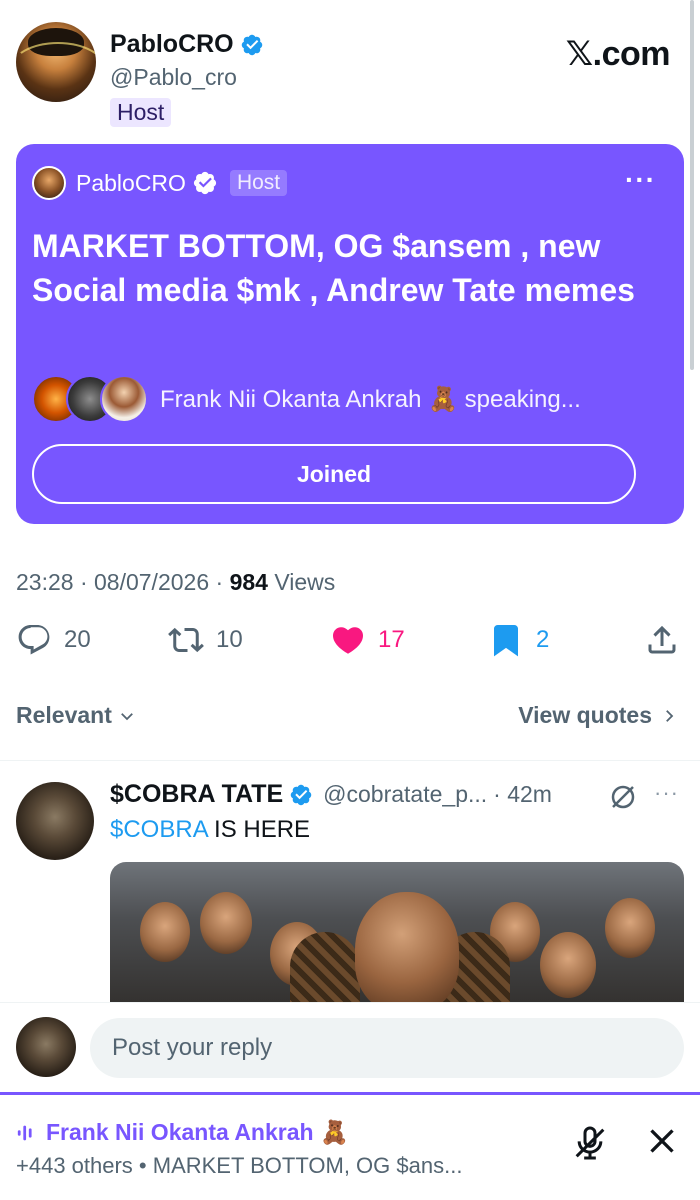 The width and height of the screenshot is (700, 1200). Describe the element at coordinates (387, 1048) in the screenshot. I see `reply-input` at that location.